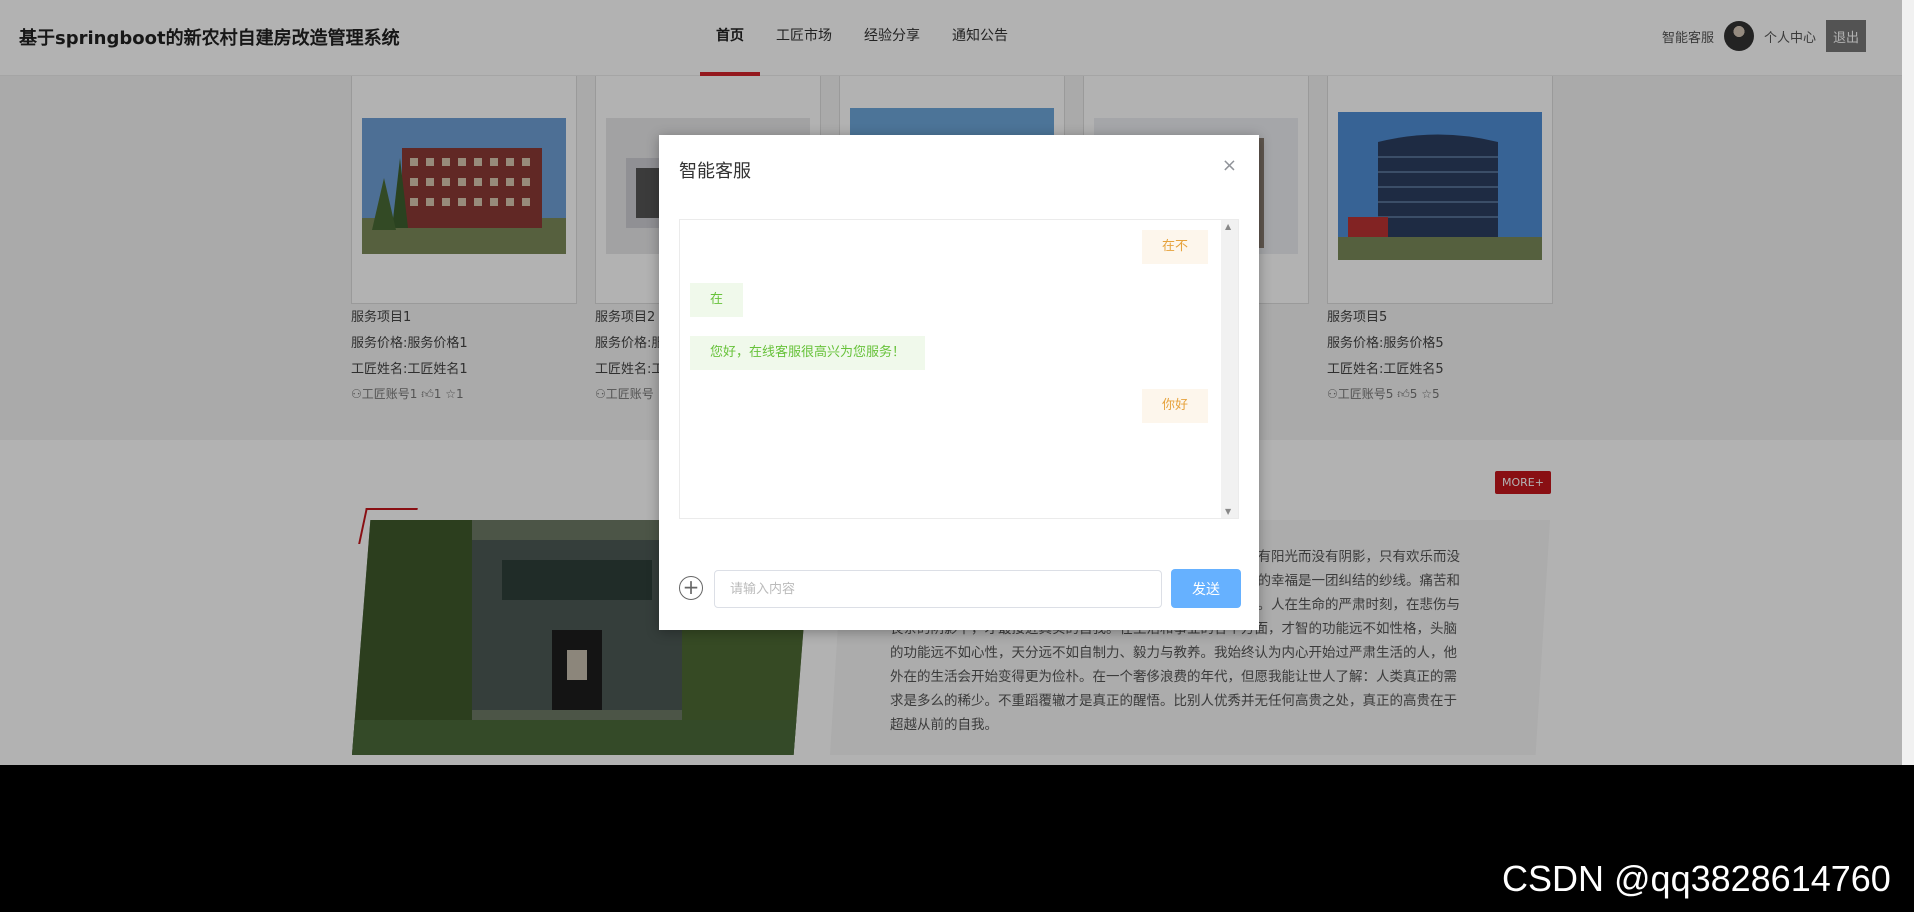 This screenshot has height=912, width=1914. Describe the element at coordinates (1229, 165) in the screenshot. I see `close-icon: ×` at that location.